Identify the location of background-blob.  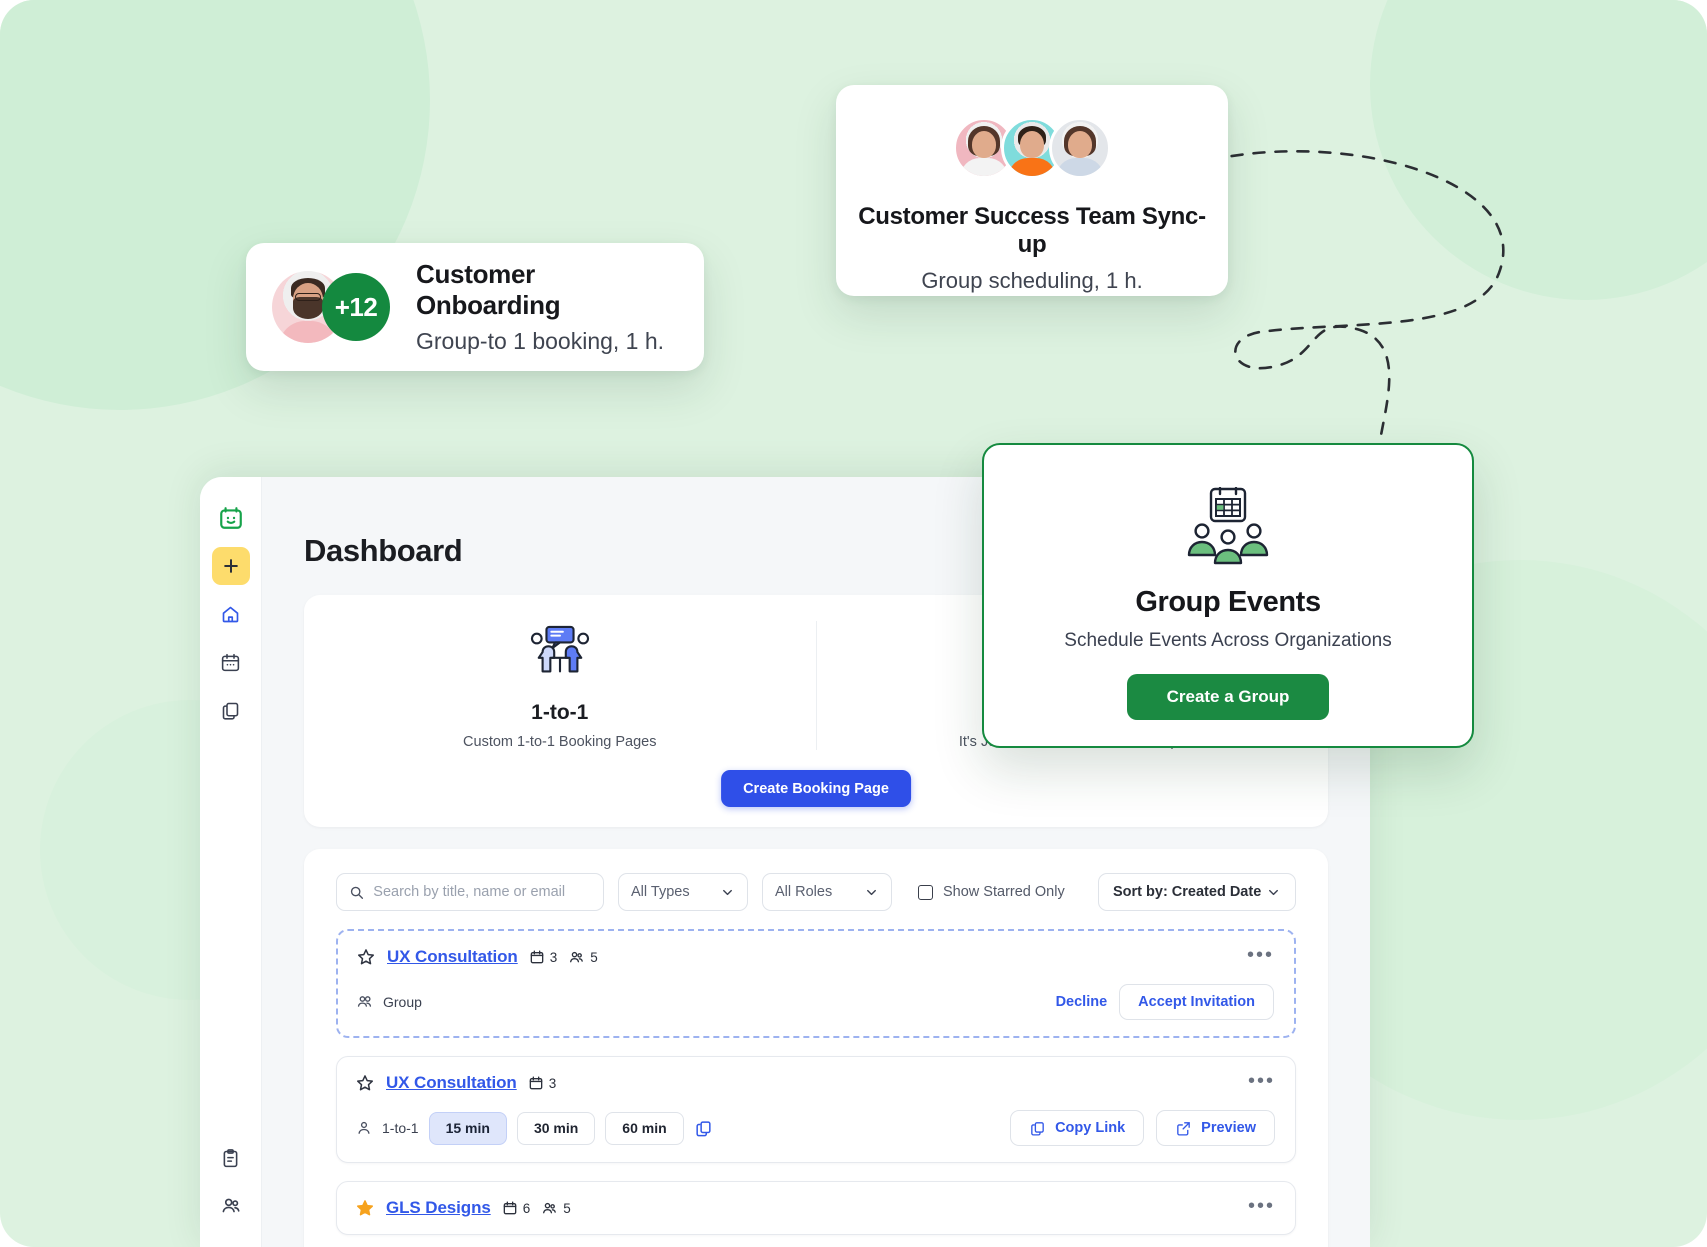
(1538, 150).